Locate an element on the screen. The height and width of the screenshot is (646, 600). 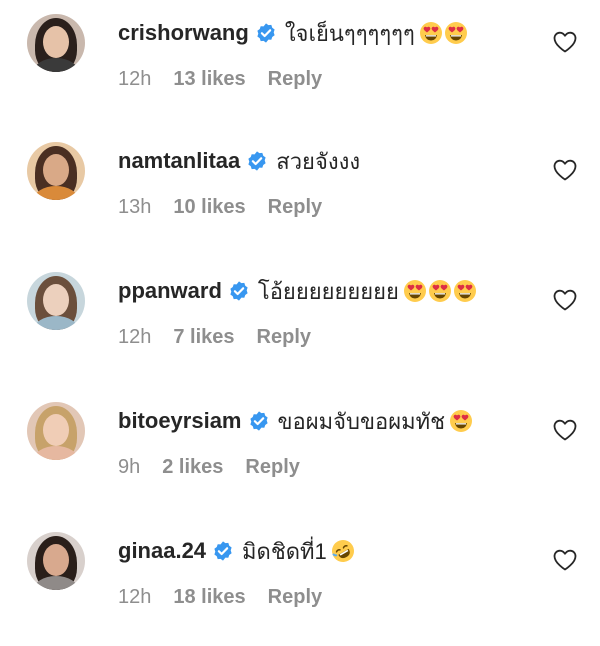
likes-count-button: 10 likes is located at coordinates (209, 207).